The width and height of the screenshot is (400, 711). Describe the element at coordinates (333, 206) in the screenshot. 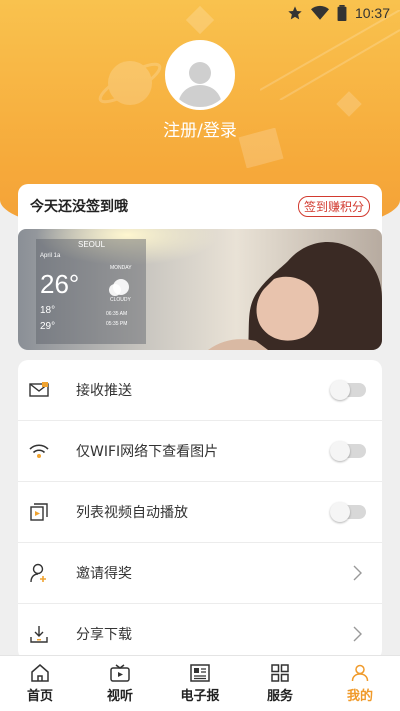

I see `checkin-button: 签到赚积分` at that location.